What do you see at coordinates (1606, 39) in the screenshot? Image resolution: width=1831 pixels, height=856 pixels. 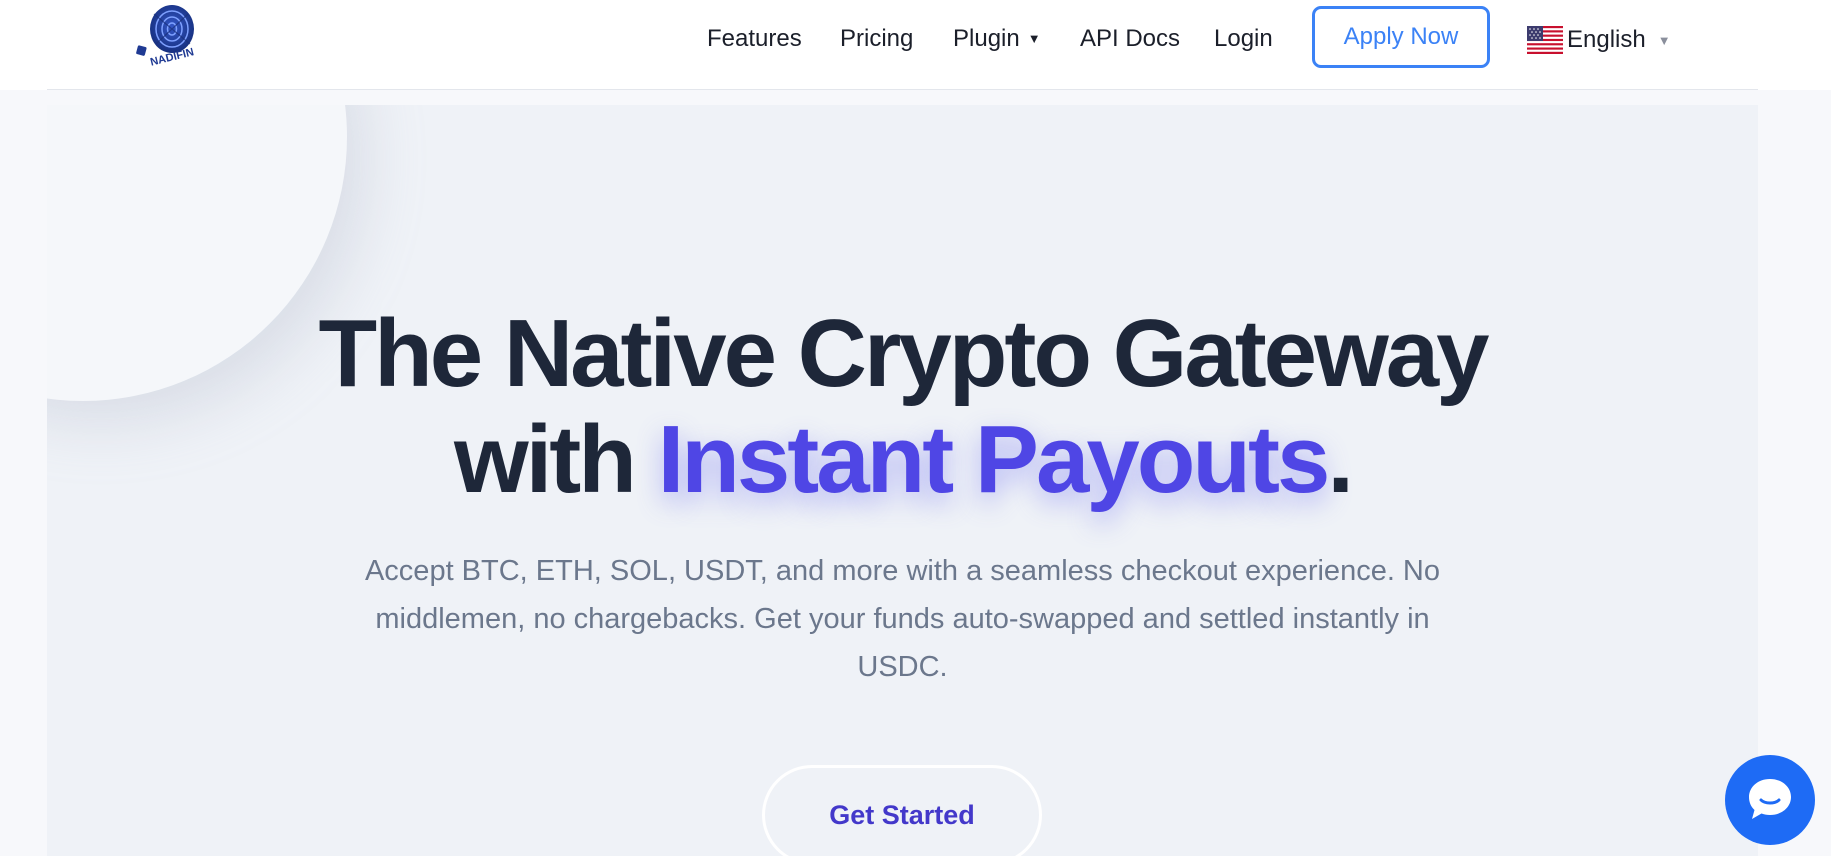 I see `language-label: English` at bounding box center [1606, 39].